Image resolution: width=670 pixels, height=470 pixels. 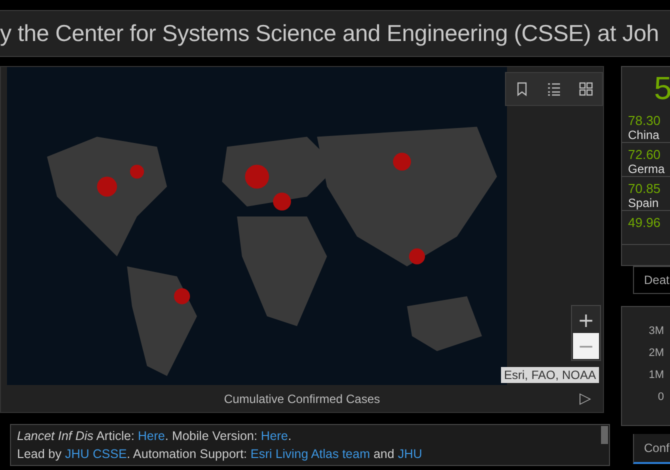 What do you see at coordinates (554, 89) in the screenshot?
I see `list-icon` at bounding box center [554, 89].